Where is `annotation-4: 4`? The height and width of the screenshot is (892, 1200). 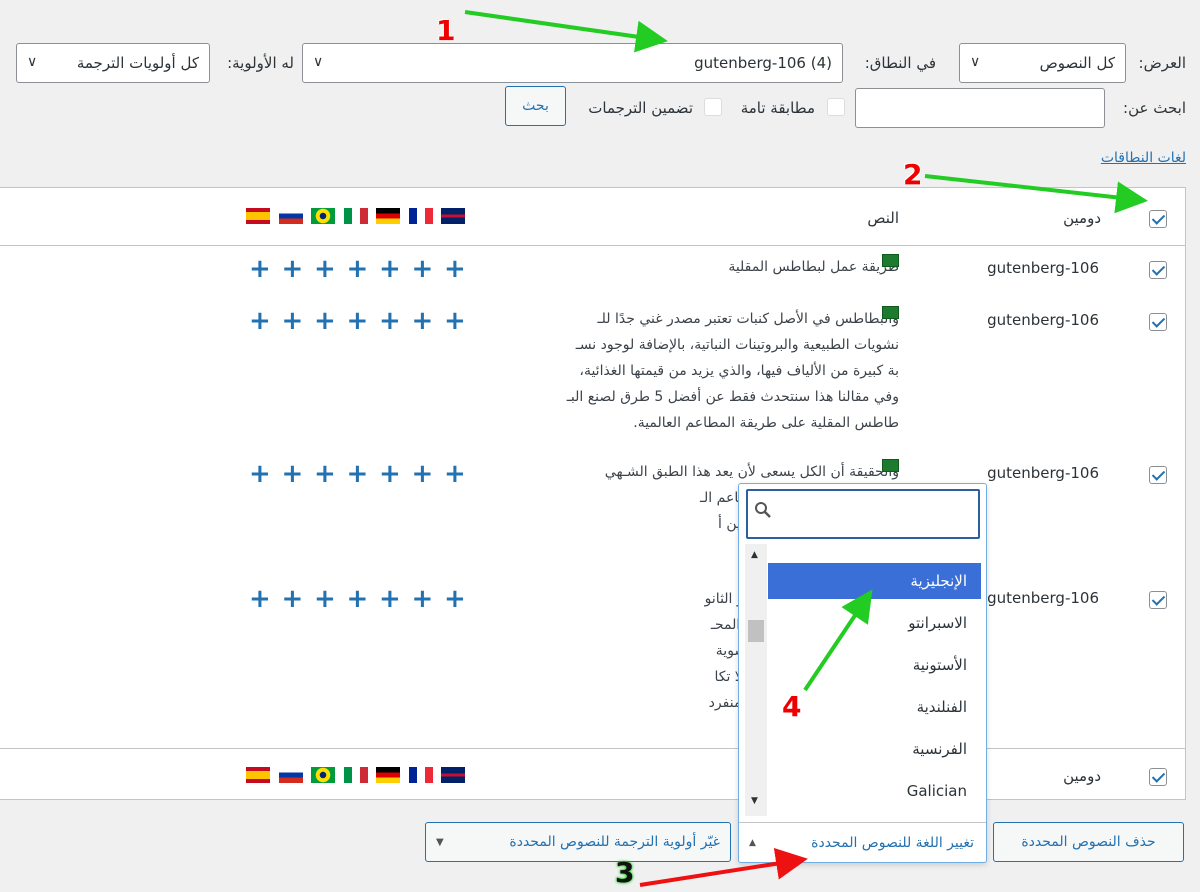 annotation-4: 4 is located at coordinates (792, 706).